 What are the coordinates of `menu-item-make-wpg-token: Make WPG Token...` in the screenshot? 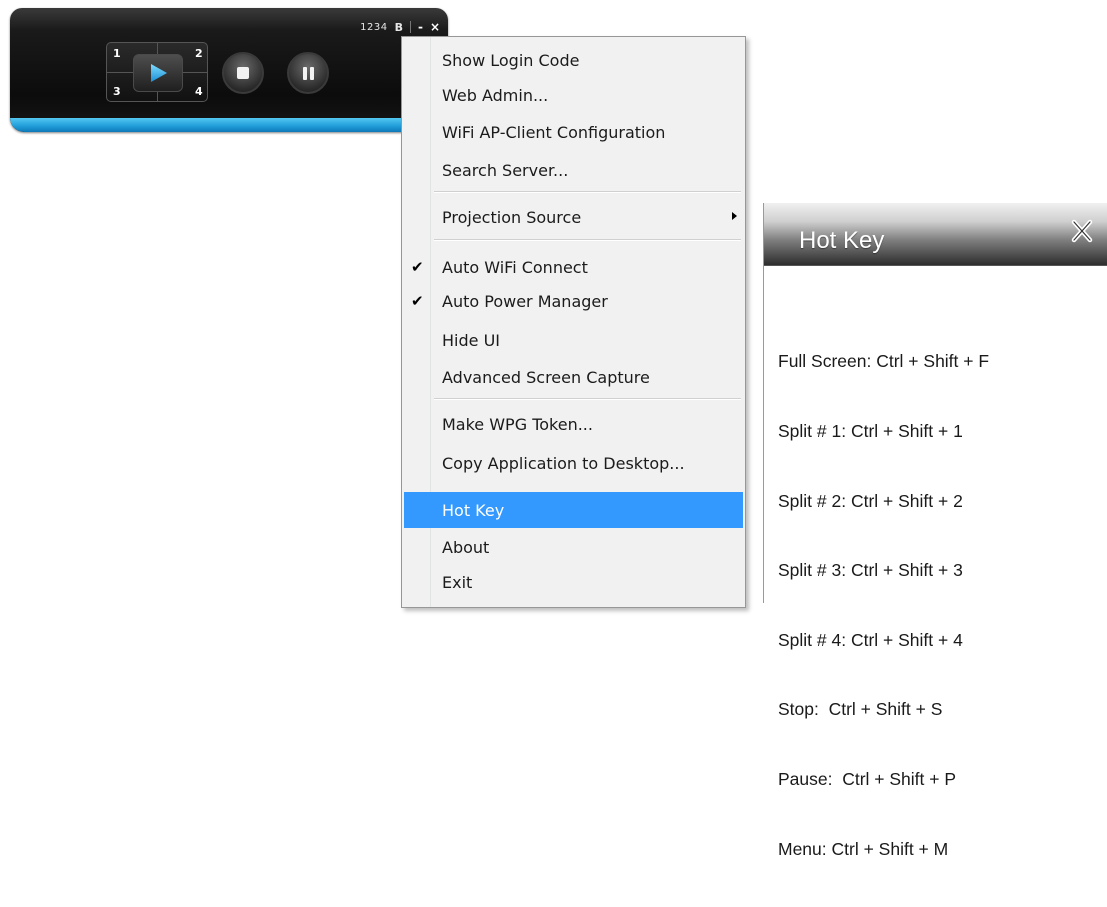 It's located at (573, 424).